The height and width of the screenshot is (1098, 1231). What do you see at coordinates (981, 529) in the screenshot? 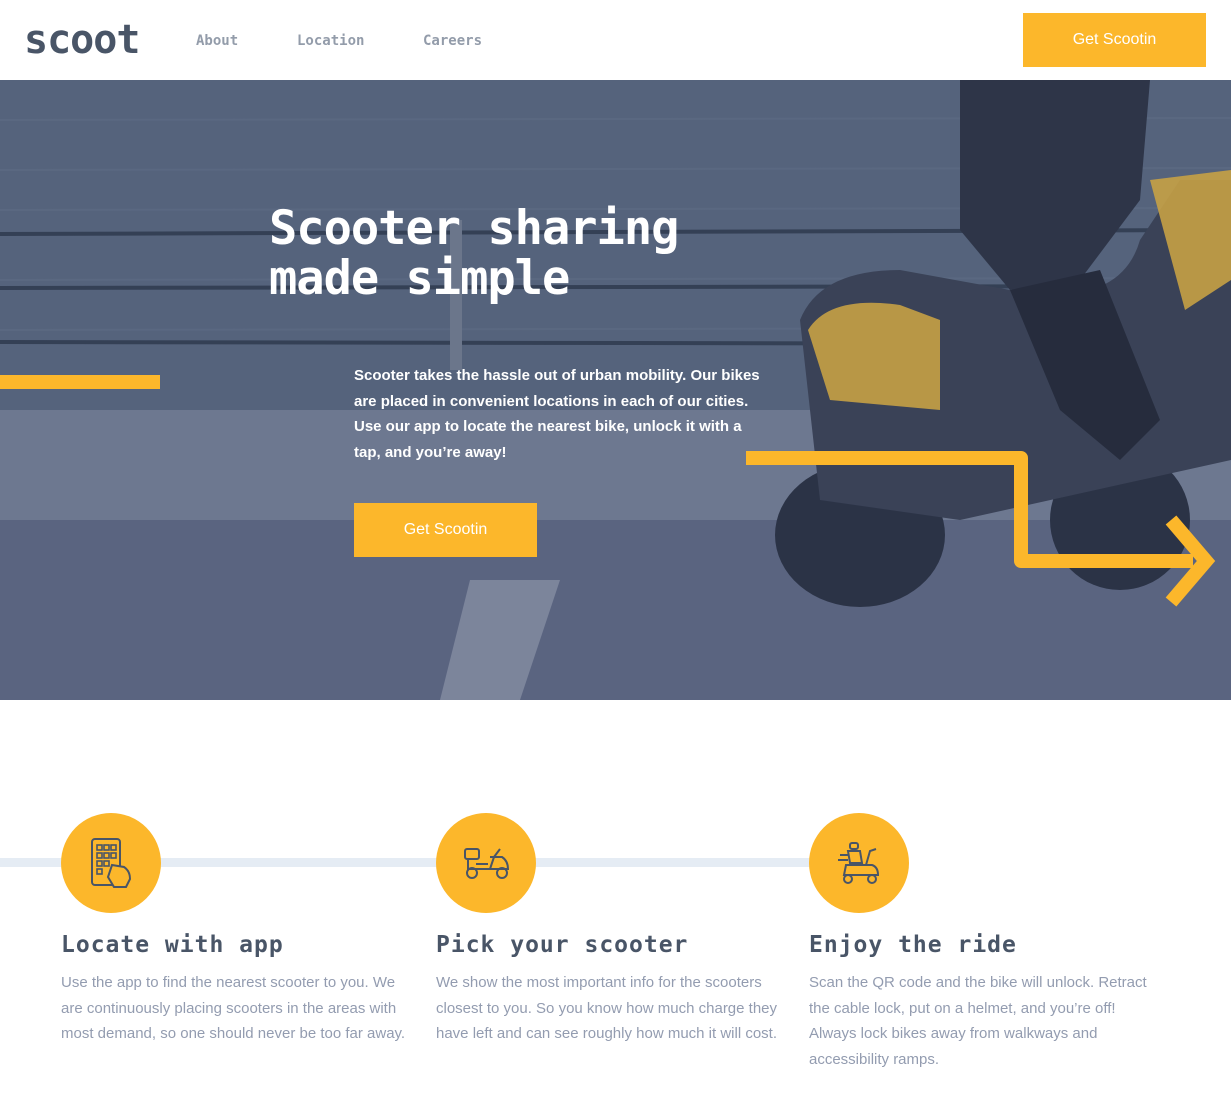
I see `hero-arrow-icon` at bounding box center [981, 529].